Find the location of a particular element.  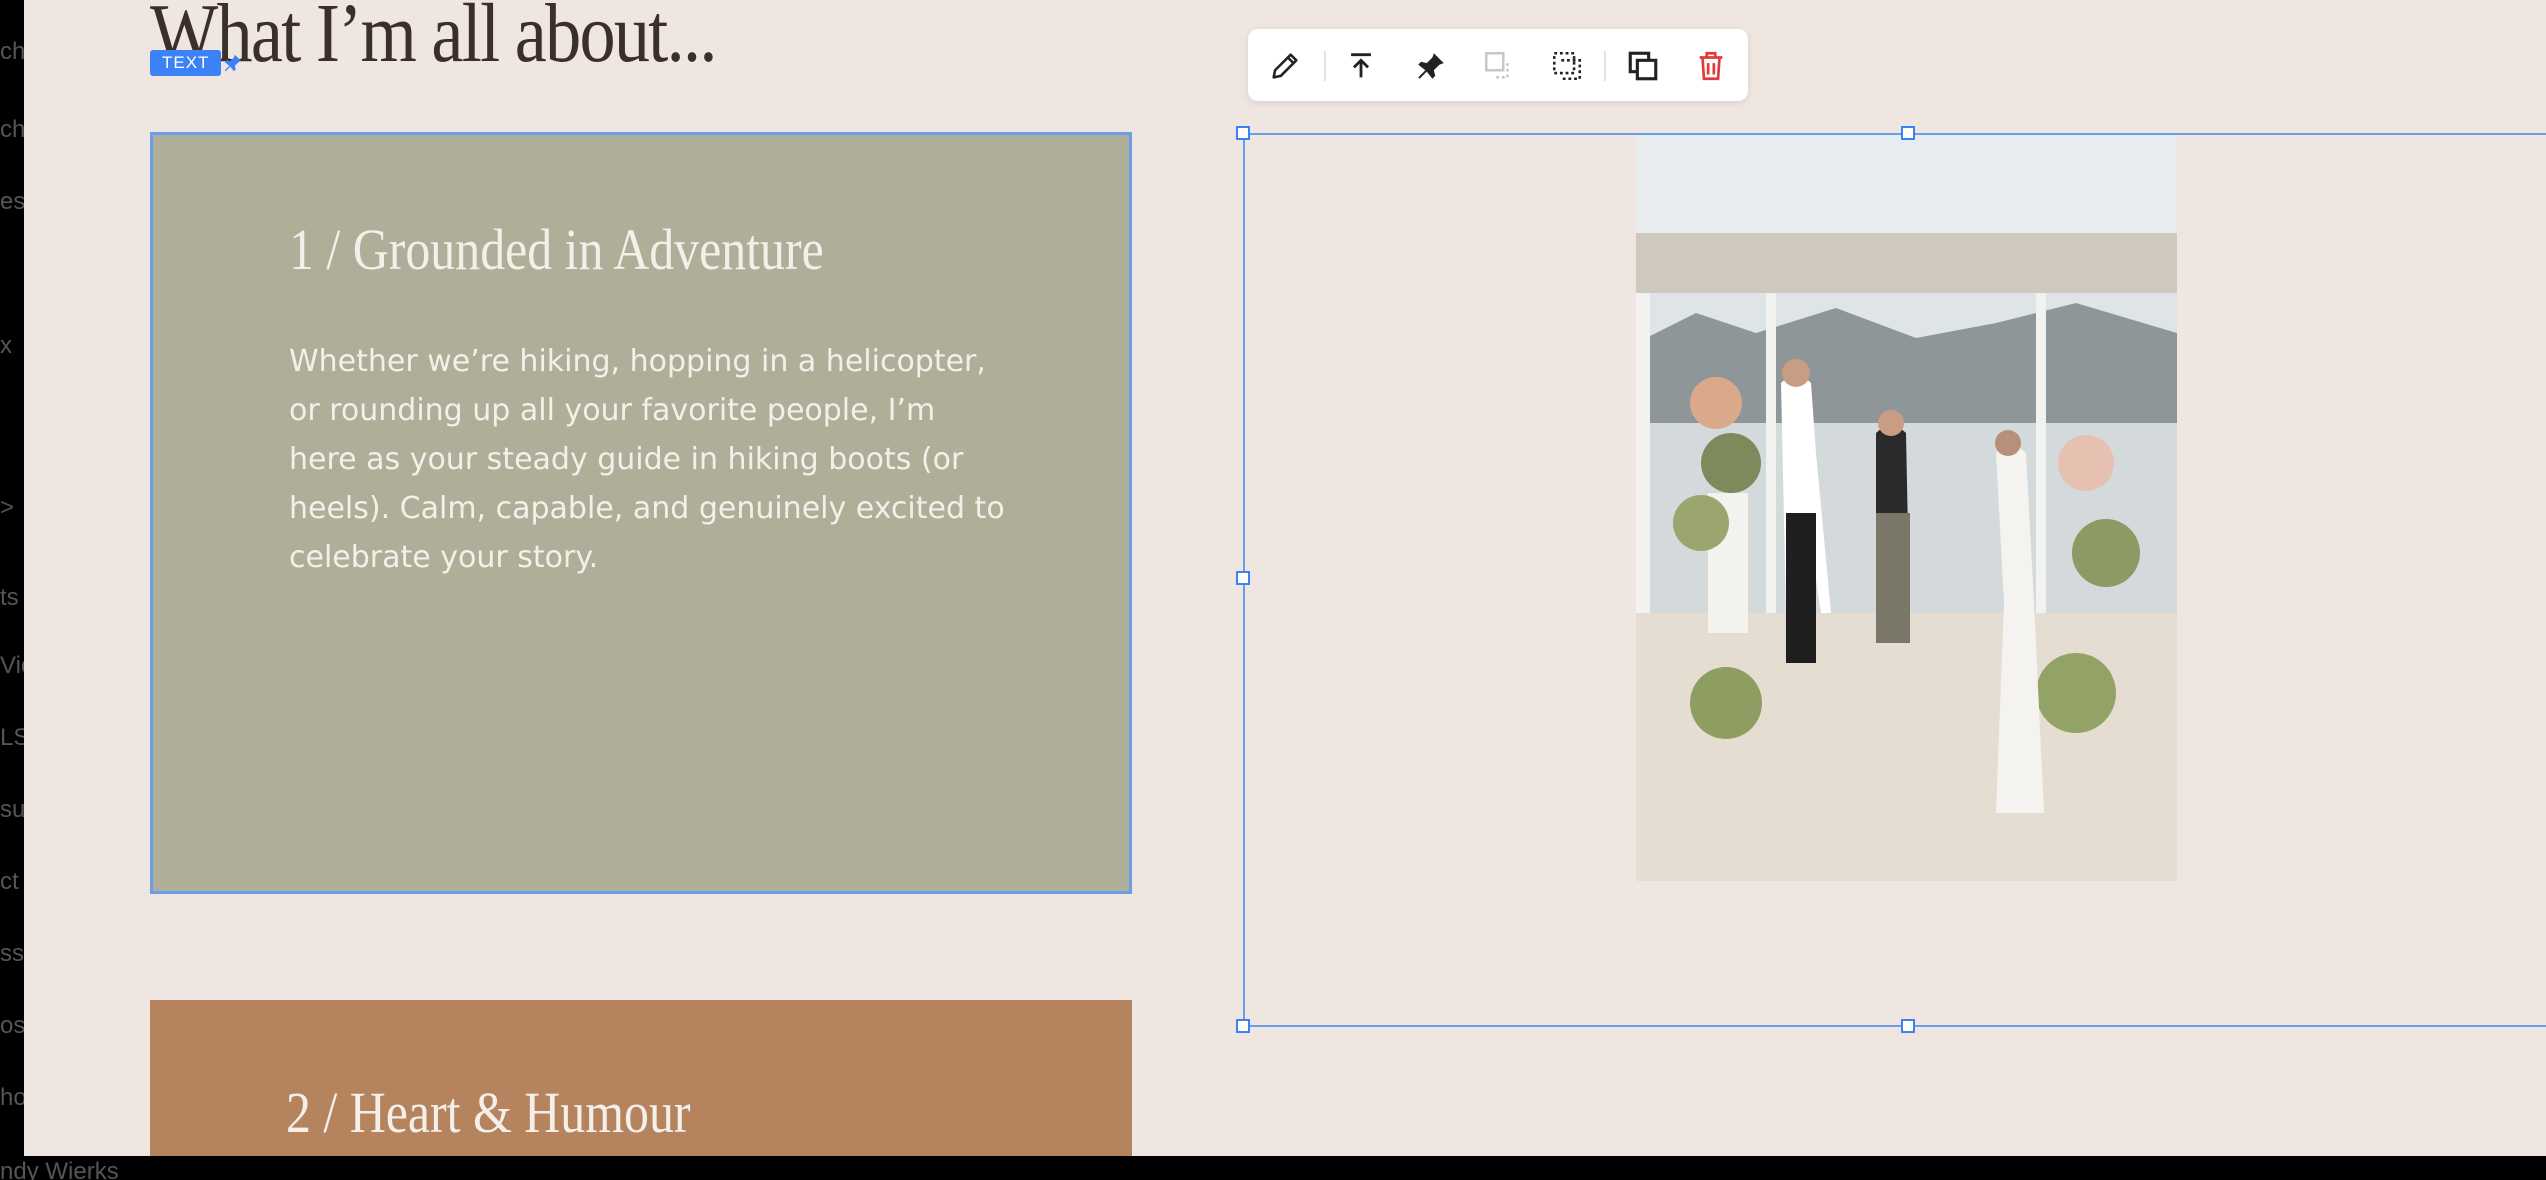

bring-to-top-button is located at coordinates (1361, 66).